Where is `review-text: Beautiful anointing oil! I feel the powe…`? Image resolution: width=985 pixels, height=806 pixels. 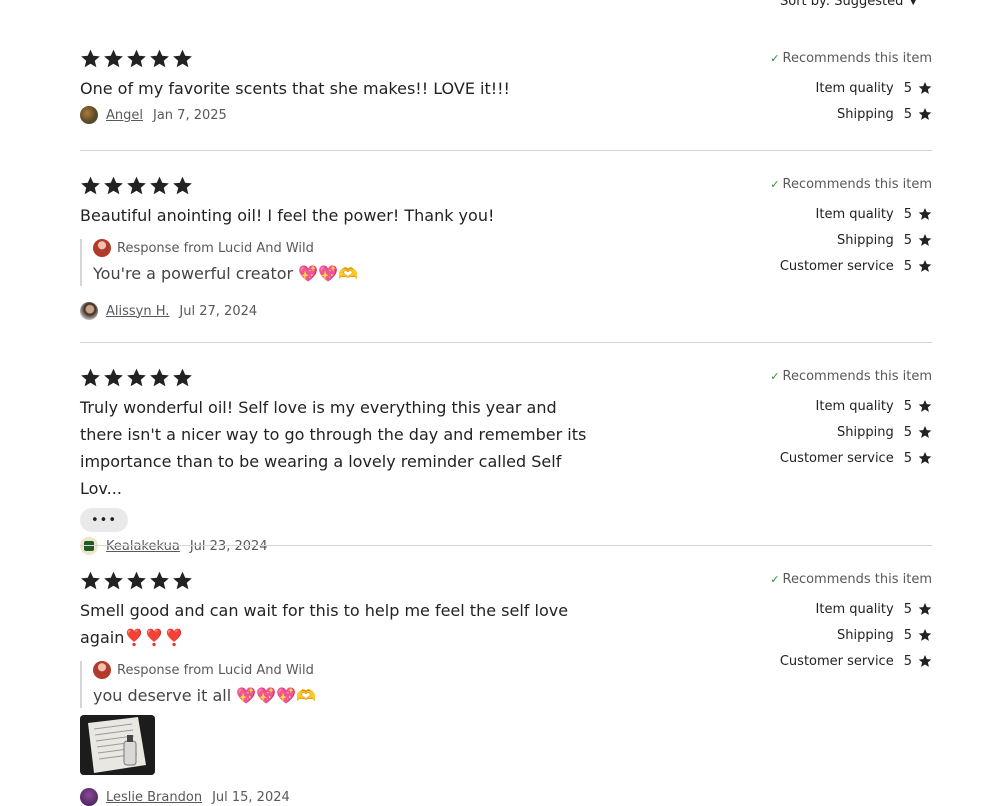 review-text: Beautiful anointing oil! I feel the powe… is located at coordinates (287, 215).